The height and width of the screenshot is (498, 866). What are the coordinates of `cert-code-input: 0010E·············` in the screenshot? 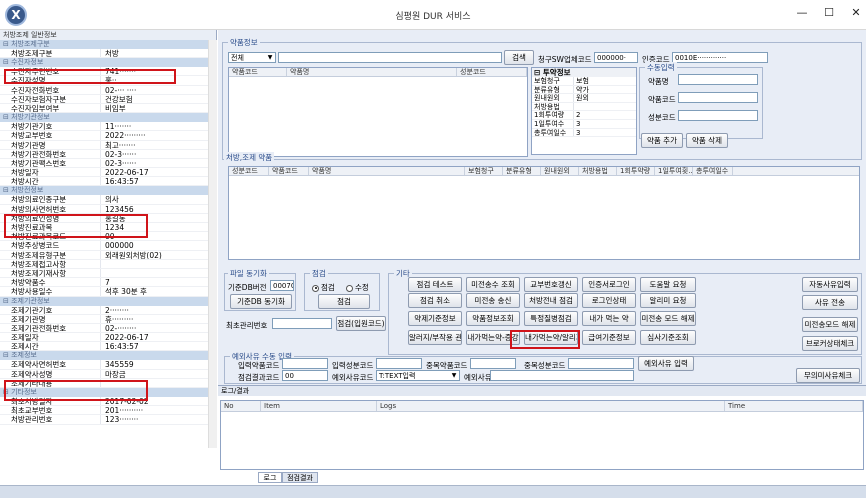 It's located at (720, 57).